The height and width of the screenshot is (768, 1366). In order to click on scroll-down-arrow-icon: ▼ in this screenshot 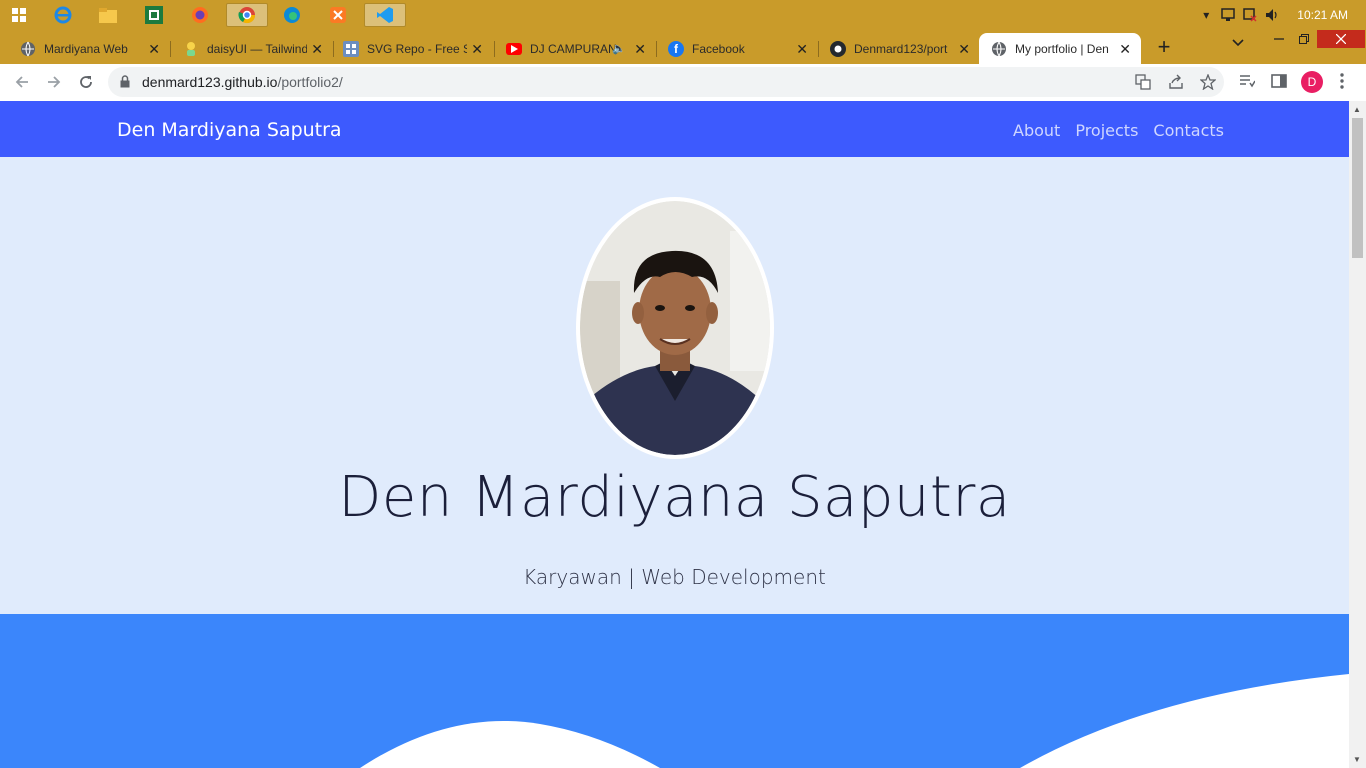, I will do `click(1357, 759)`.